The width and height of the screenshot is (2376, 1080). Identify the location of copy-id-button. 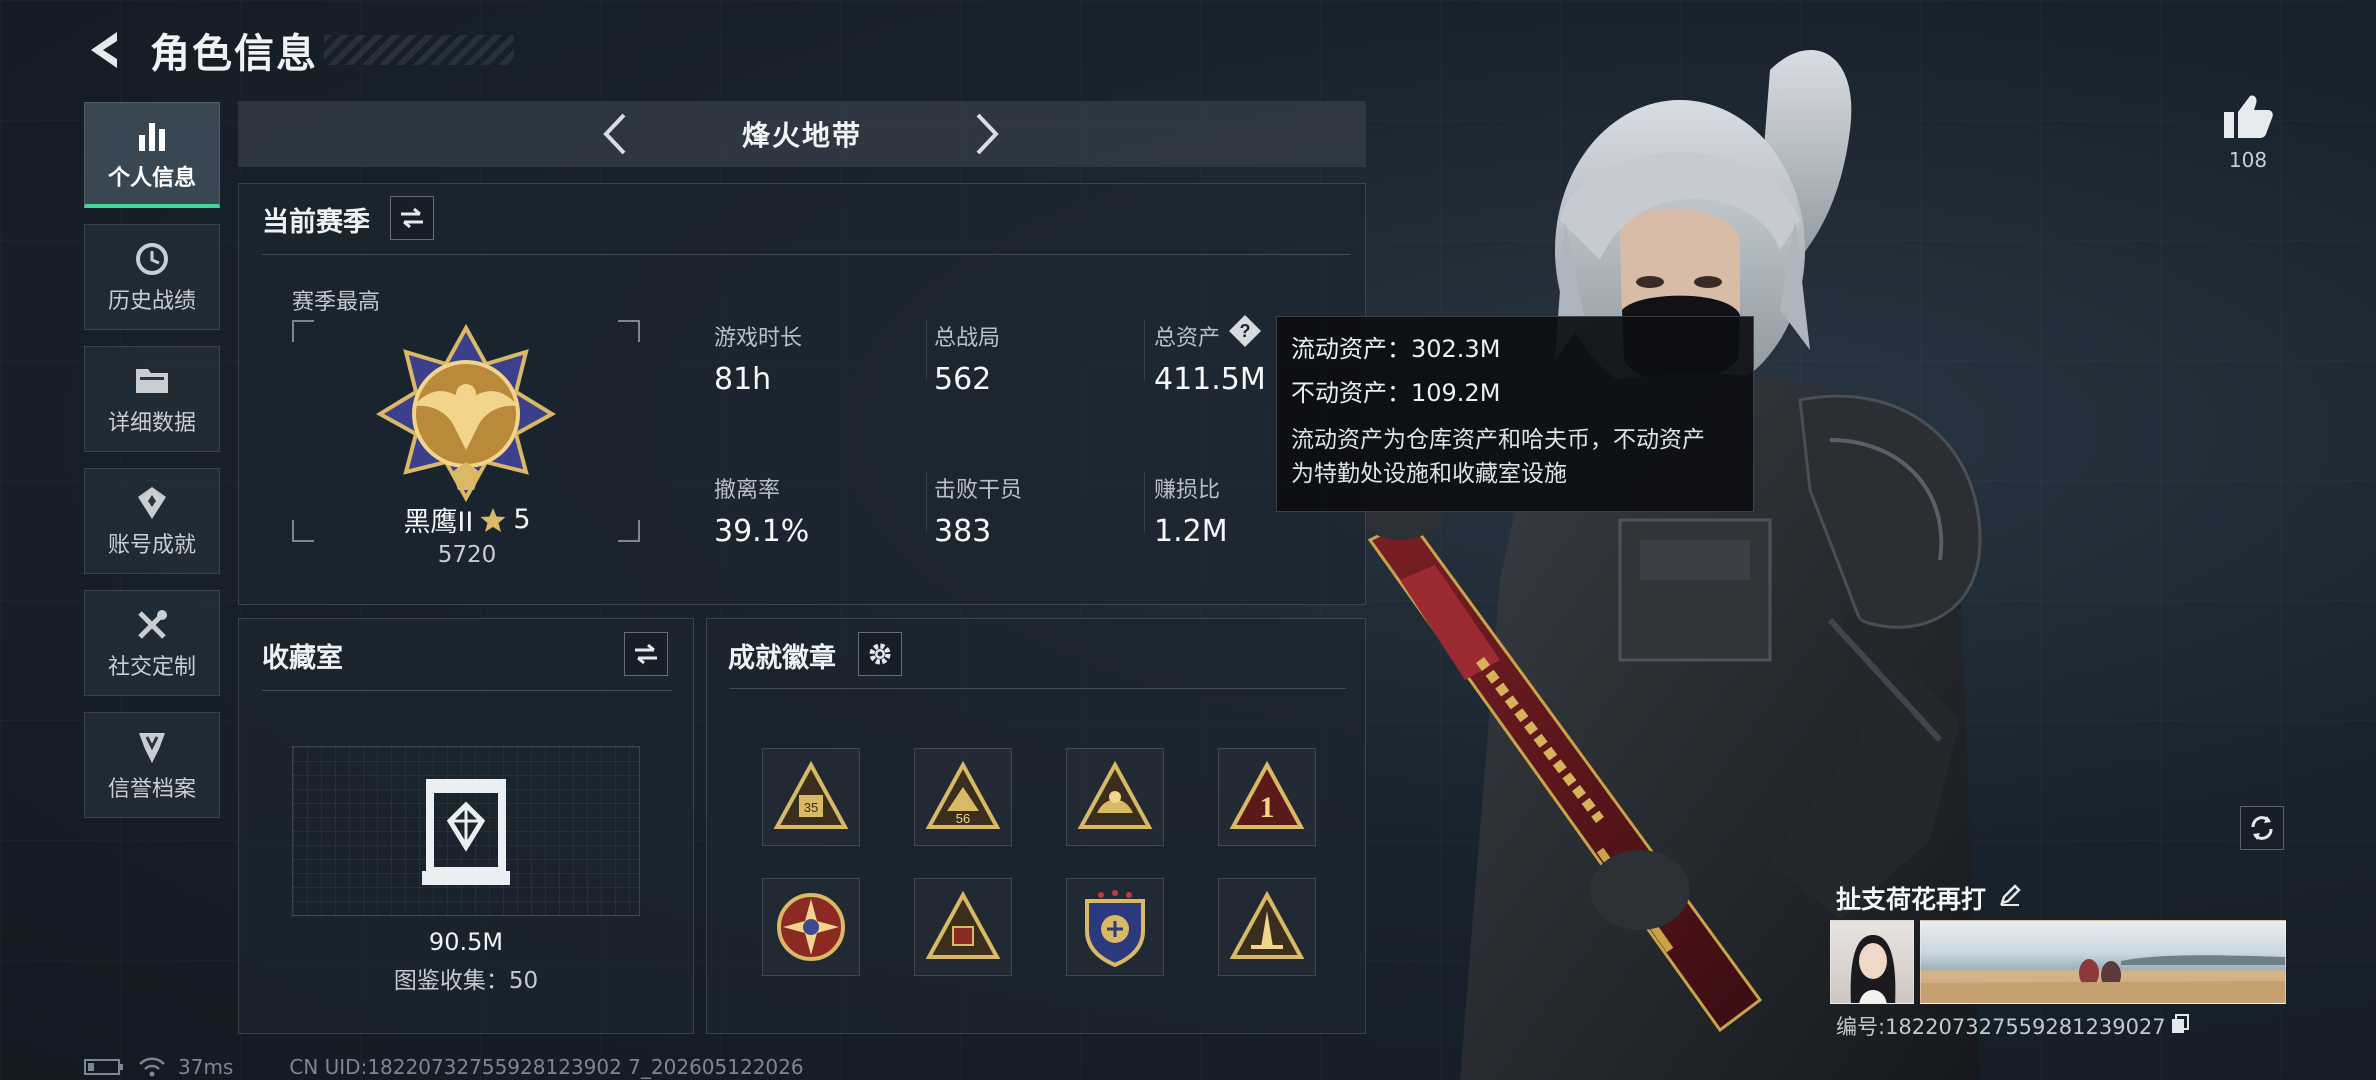
(2180, 1026).